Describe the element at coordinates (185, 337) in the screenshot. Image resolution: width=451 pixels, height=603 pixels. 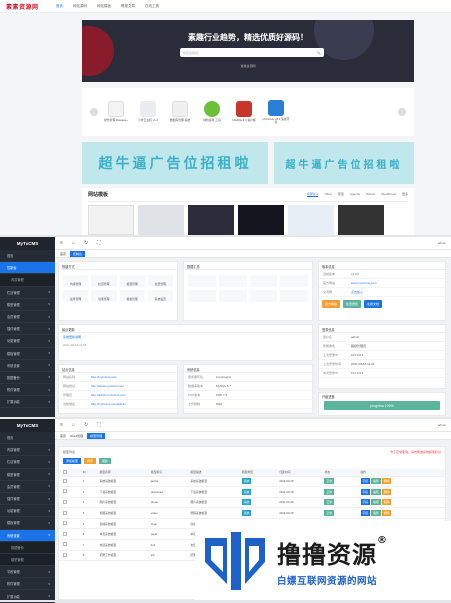
I see `latest-item: 系统更新说明` at that location.